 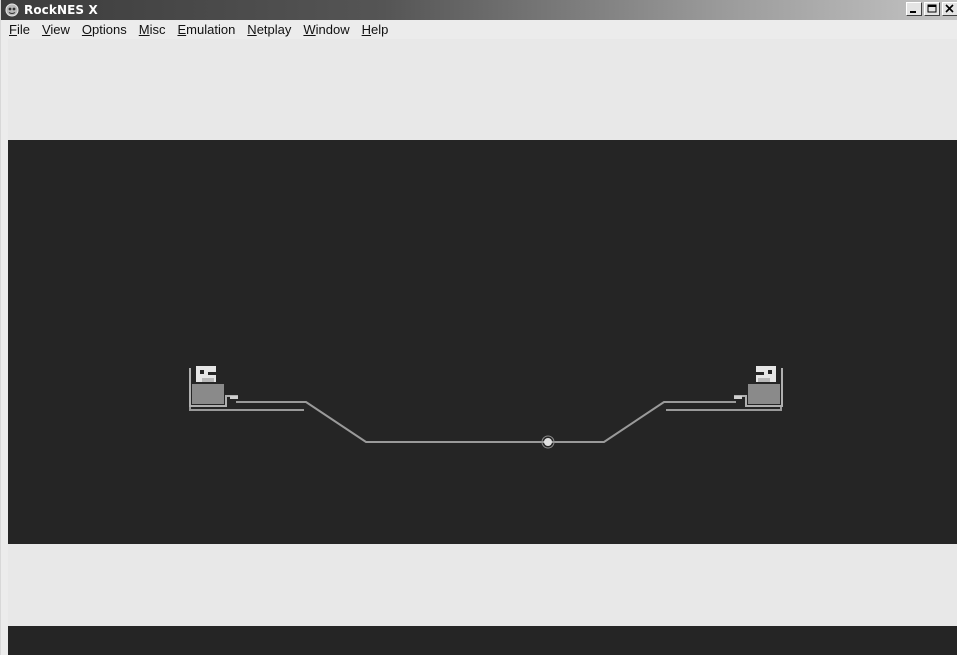 What do you see at coordinates (152, 29) in the screenshot?
I see `menu-misc: Misc` at bounding box center [152, 29].